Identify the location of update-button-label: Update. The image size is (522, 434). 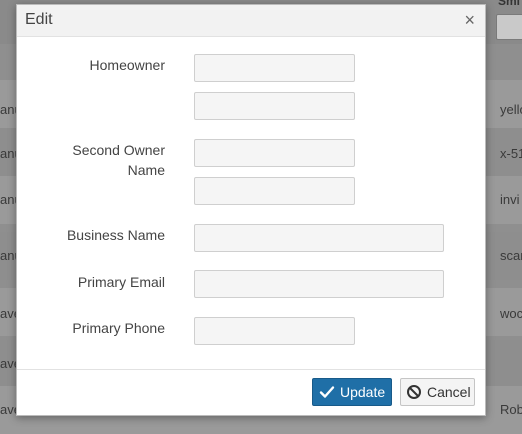
(363, 392).